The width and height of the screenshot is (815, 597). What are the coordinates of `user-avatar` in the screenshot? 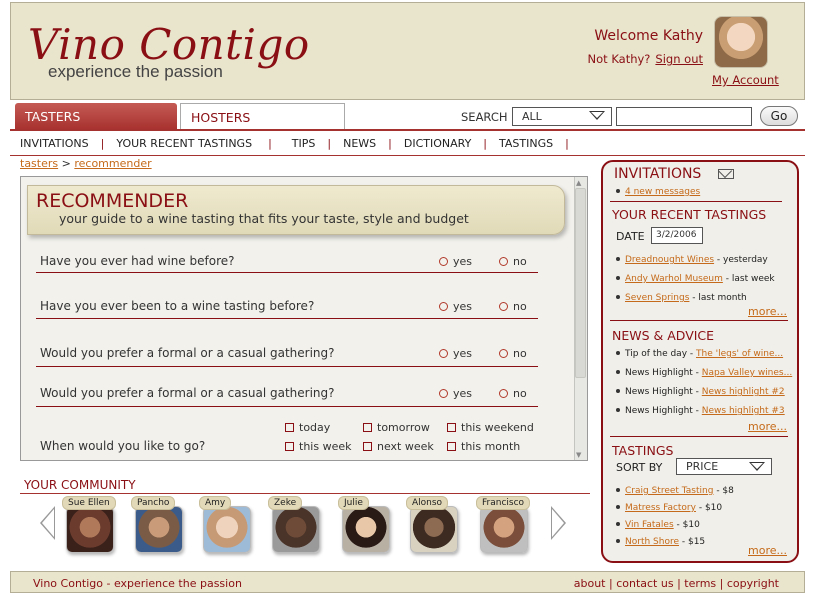 It's located at (741, 42).